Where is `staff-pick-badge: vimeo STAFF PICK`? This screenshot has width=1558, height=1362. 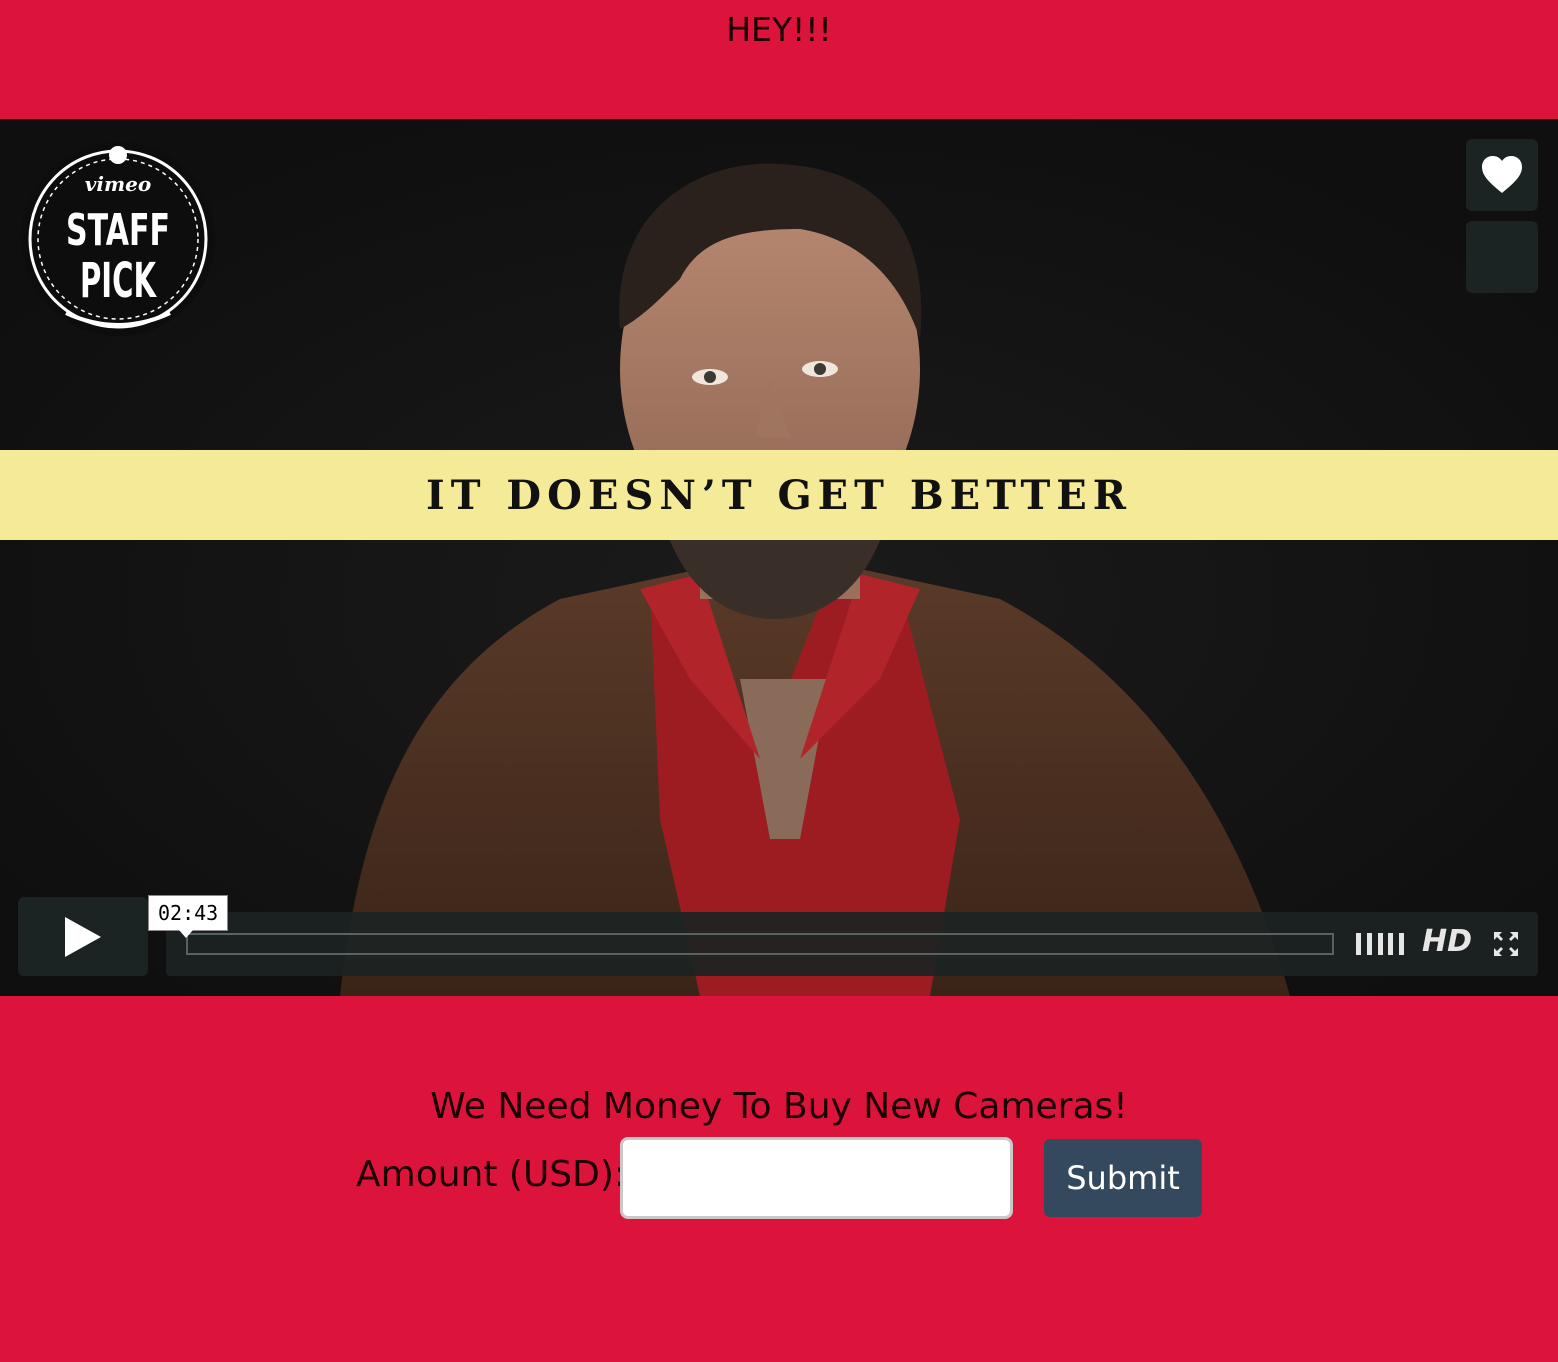
staff-pick-badge: vimeo STAFF PICK is located at coordinates (118, 239).